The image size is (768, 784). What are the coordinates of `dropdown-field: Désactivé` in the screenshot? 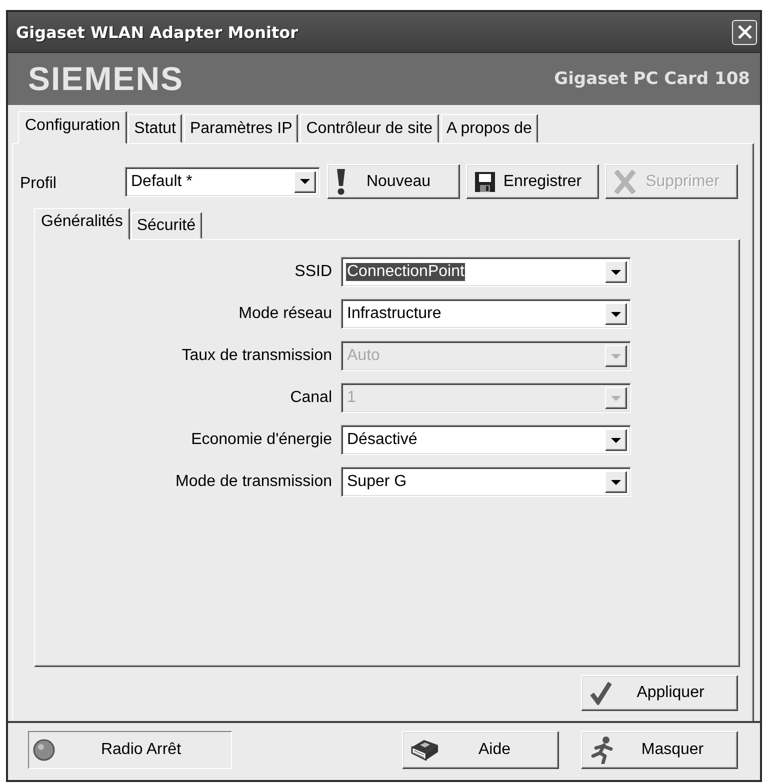 It's located at (486, 440).